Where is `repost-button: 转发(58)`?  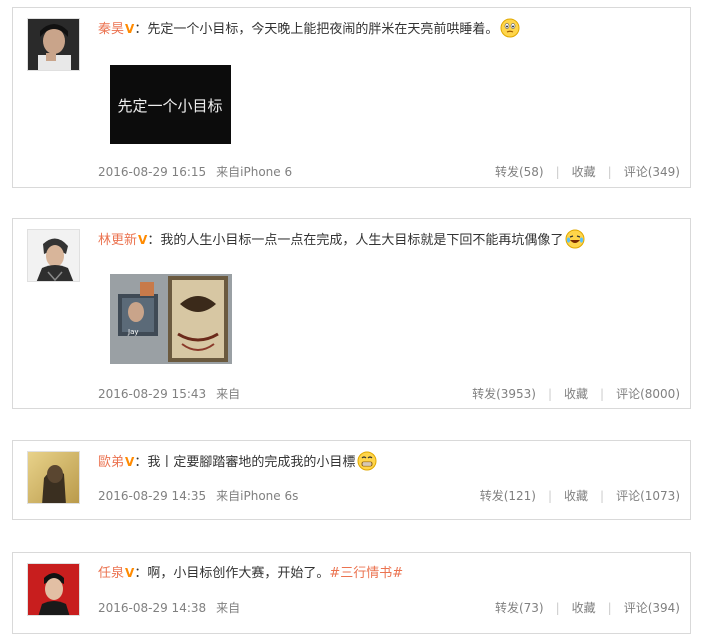 repost-button: 转发(58) is located at coordinates (519, 172).